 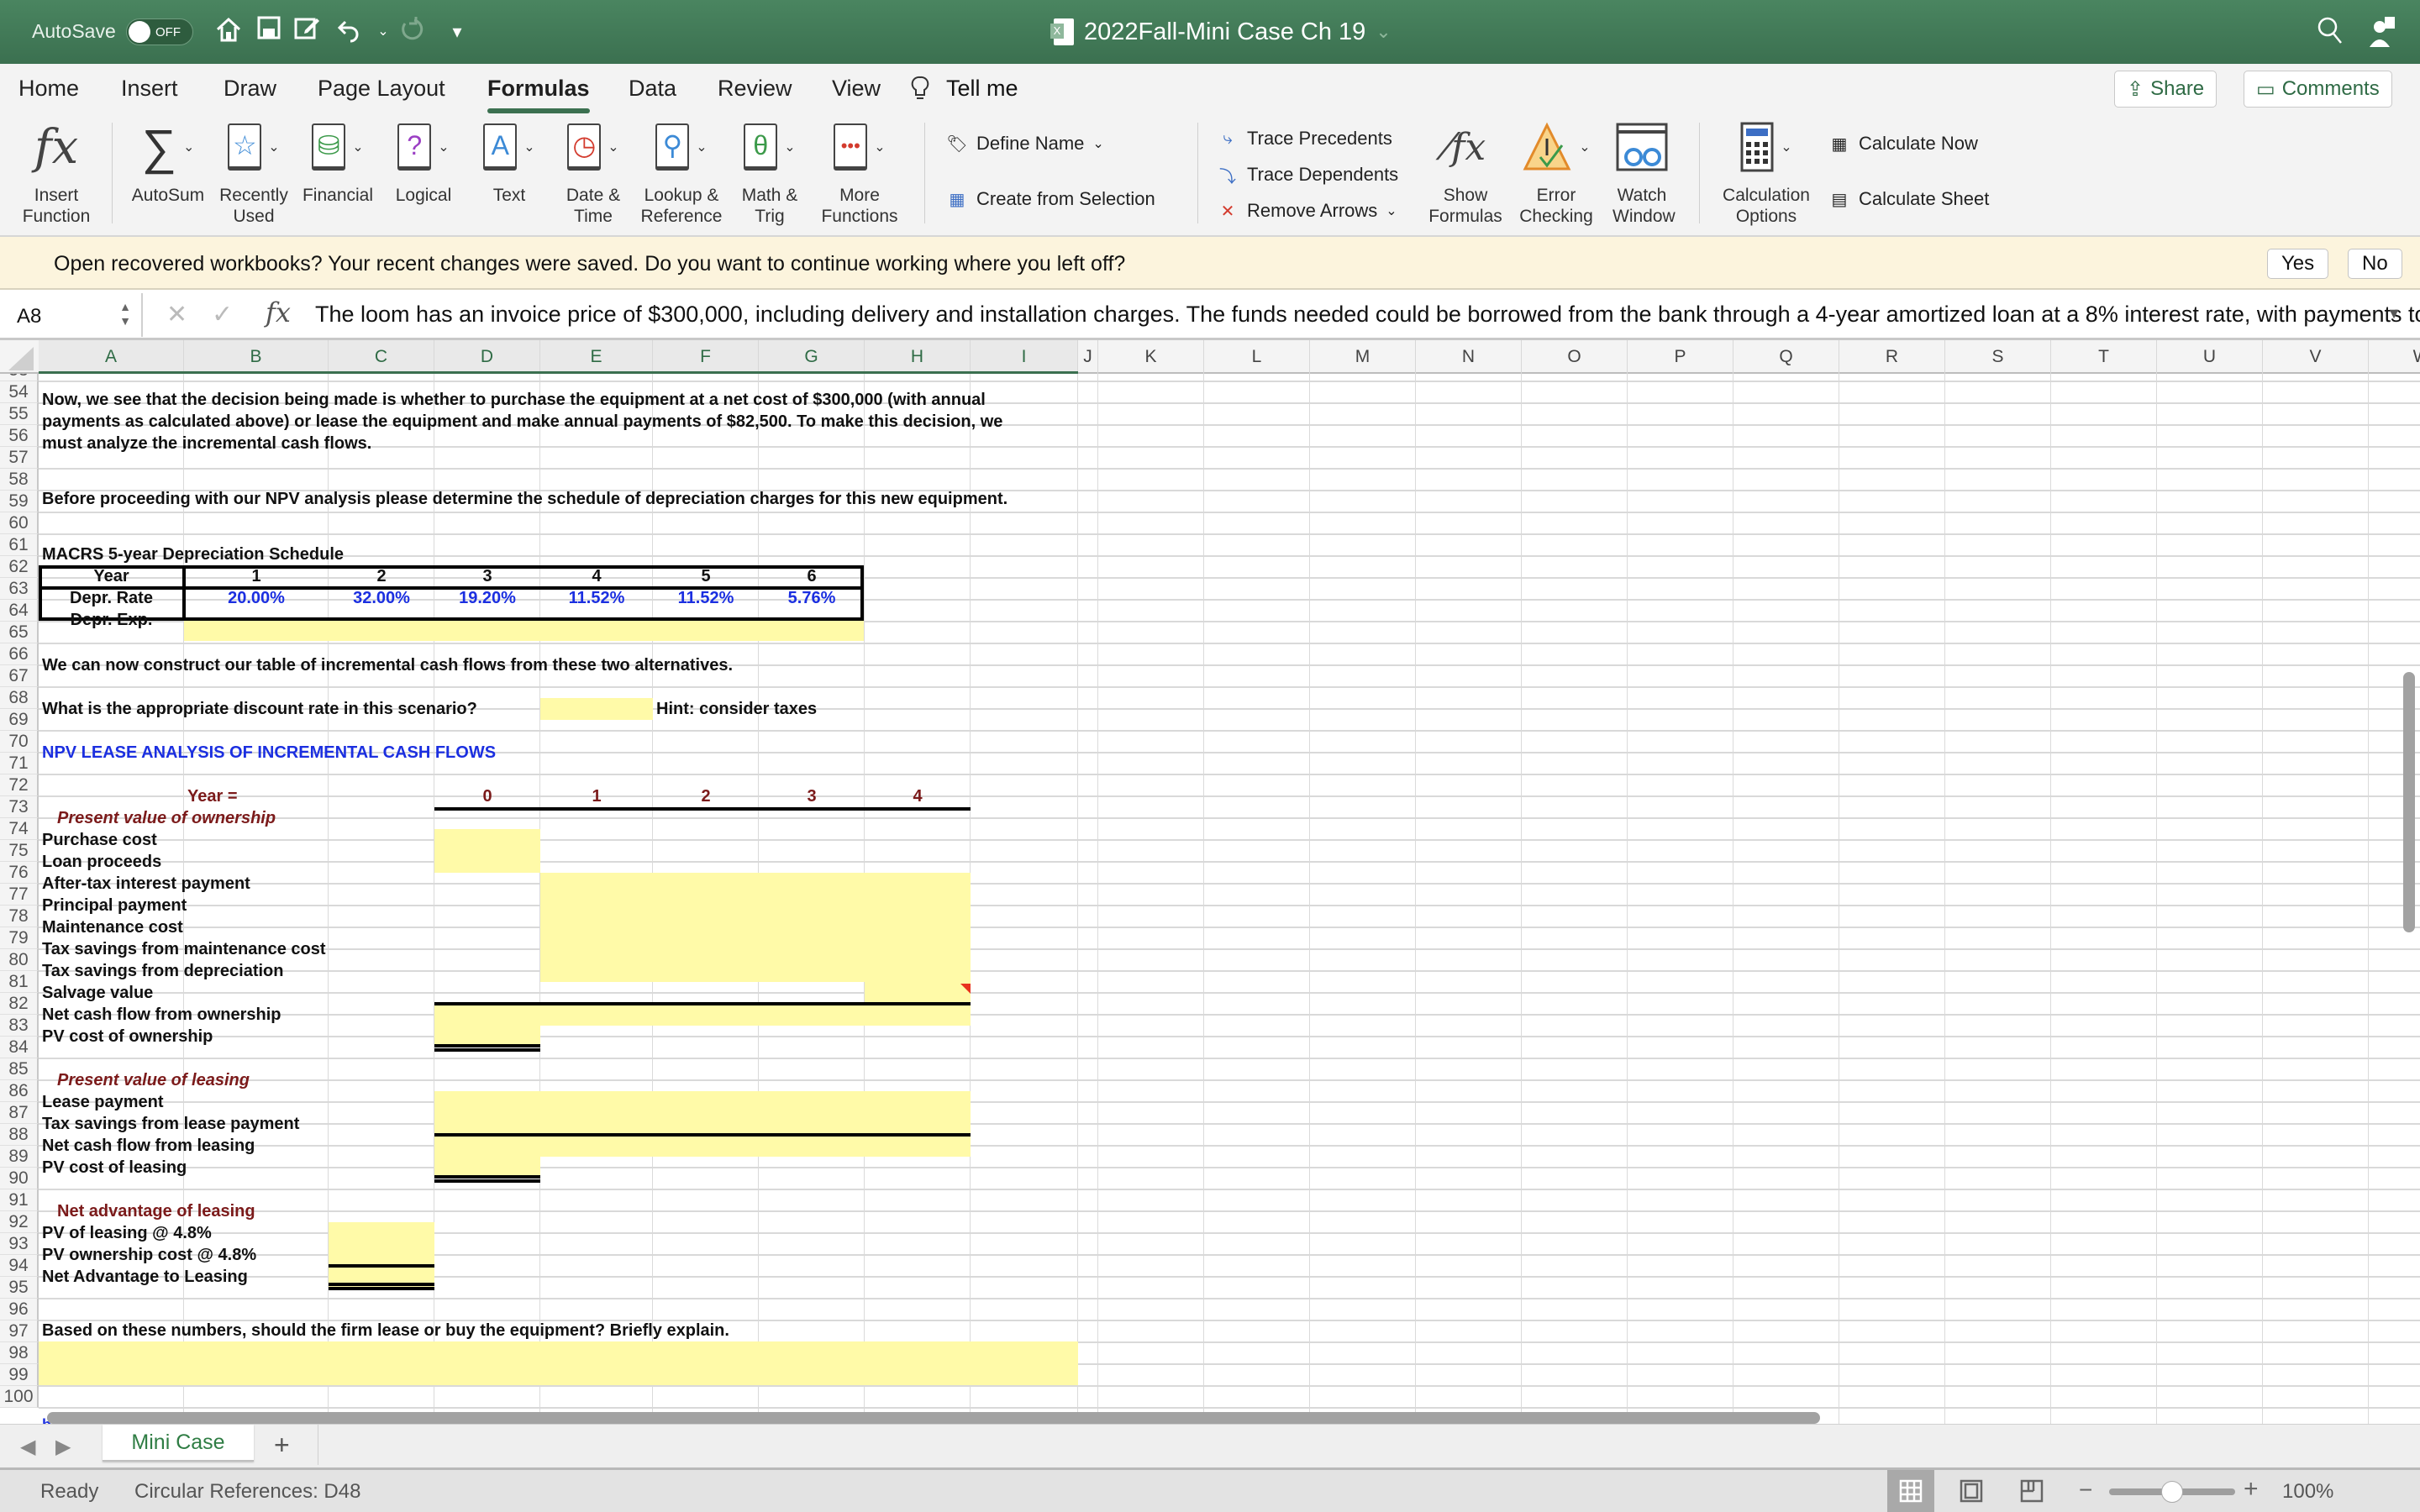 I want to click on financial-button: ⛁ ⌄ Financial, so click(x=337, y=175).